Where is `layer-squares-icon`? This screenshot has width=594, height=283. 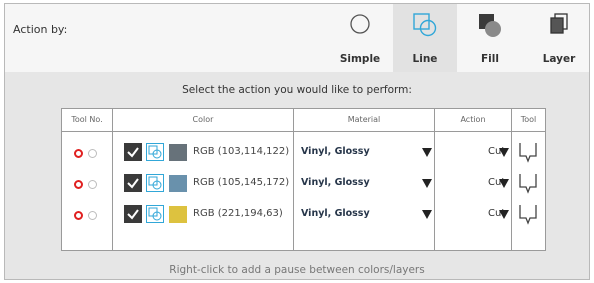 layer-squares-icon is located at coordinates (559, 23).